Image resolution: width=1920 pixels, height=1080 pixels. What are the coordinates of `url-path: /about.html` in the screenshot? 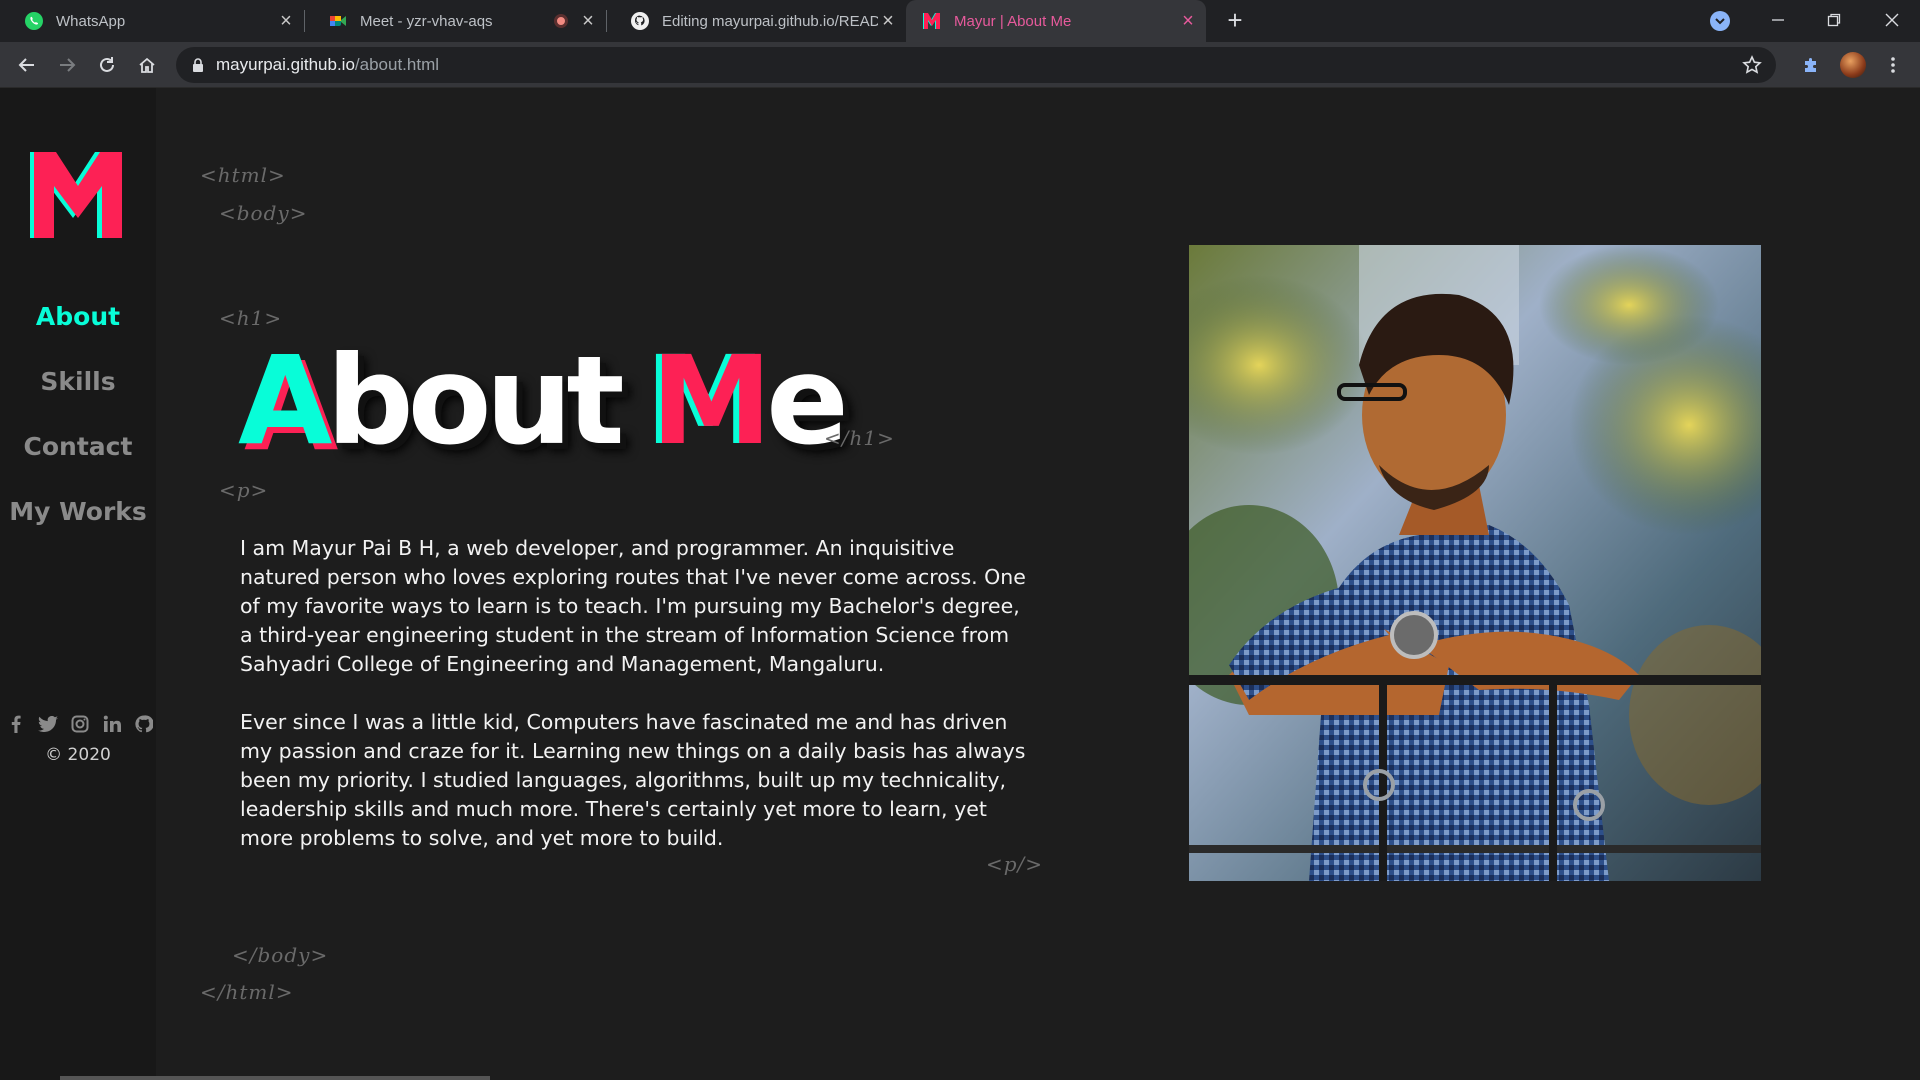 It's located at (397, 64).